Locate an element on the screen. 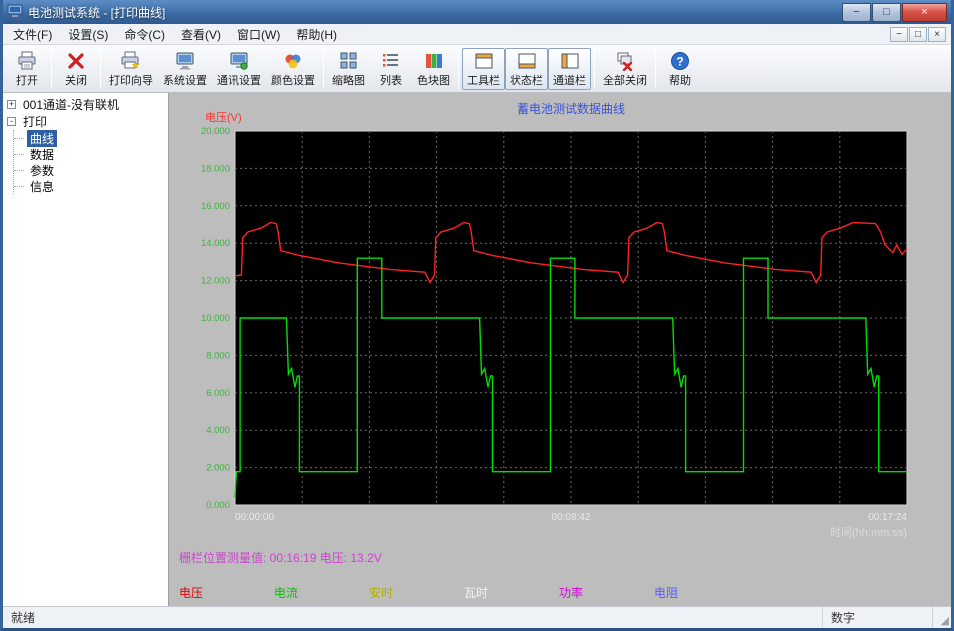  menu-item-help: 帮助(H) is located at coordinates (316, 34).